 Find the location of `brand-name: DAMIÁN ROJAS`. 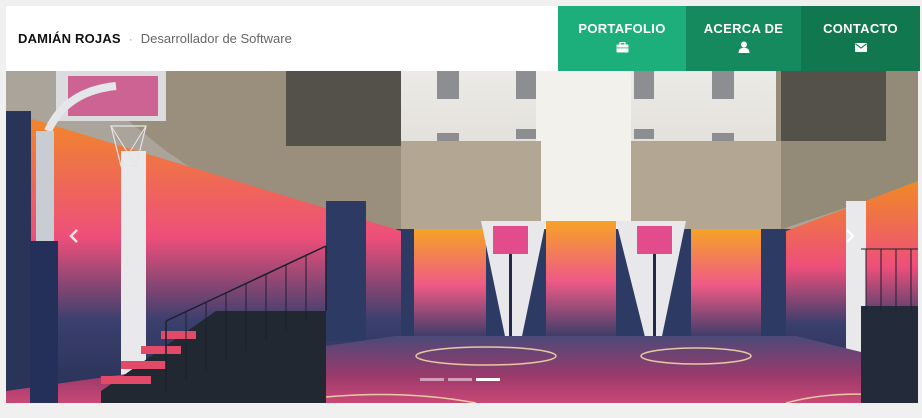

brand-name: DAMIÁN ROJAS is located at coordinates (69, 38).